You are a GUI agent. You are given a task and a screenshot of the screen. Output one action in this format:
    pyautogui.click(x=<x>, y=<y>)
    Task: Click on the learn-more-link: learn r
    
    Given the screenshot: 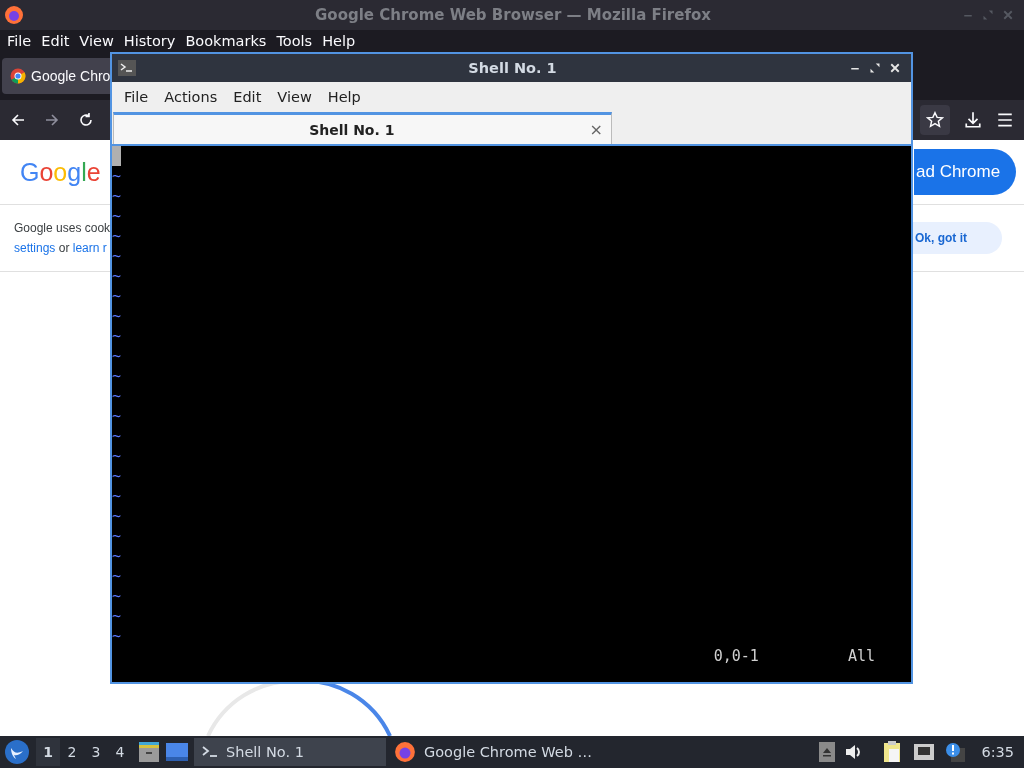 What is the action you would take?
    pyautogui.click(x=89, y=248)
    